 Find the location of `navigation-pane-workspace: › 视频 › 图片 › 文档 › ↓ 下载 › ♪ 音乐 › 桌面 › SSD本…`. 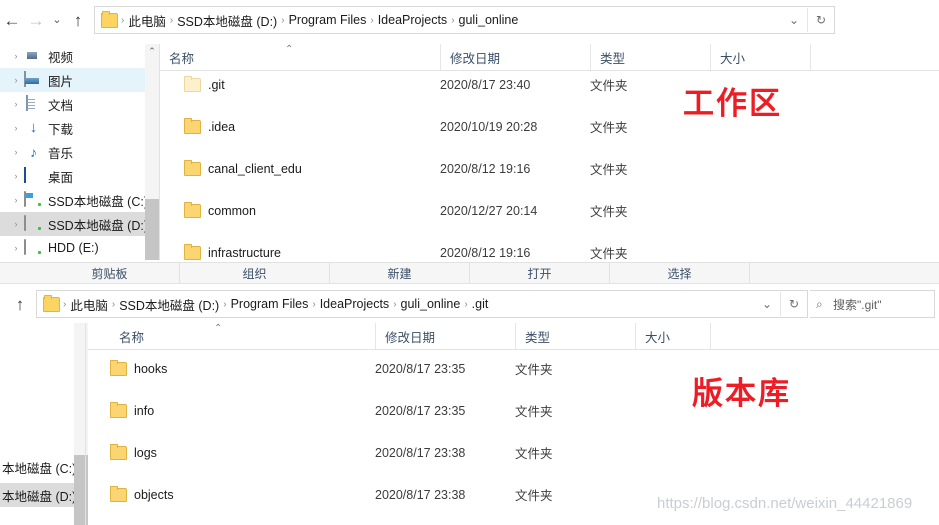

navigation-pane-workspace: › 视频 › 图片 › 文档 › ↓ 下载 › ♪ 音乐 › 桌面 › SSD本… is located at coordinates (72, 152).